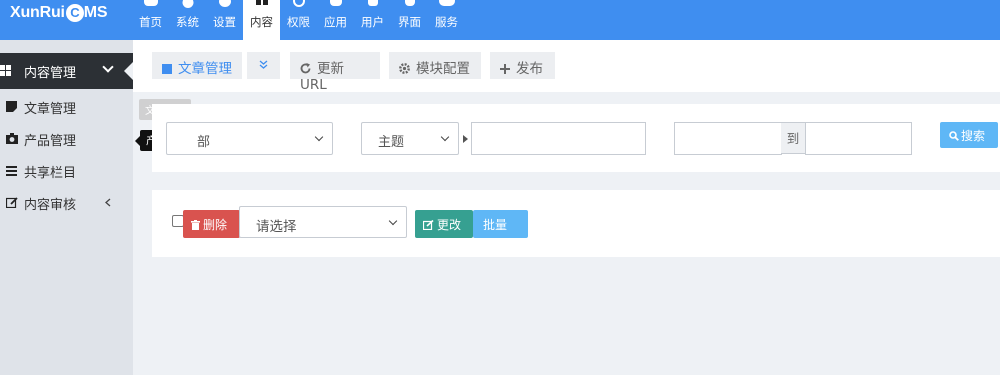 The height and width of the screenshot is (375, 1000). I want to click on nav-label: 首页, so click(150, 22).